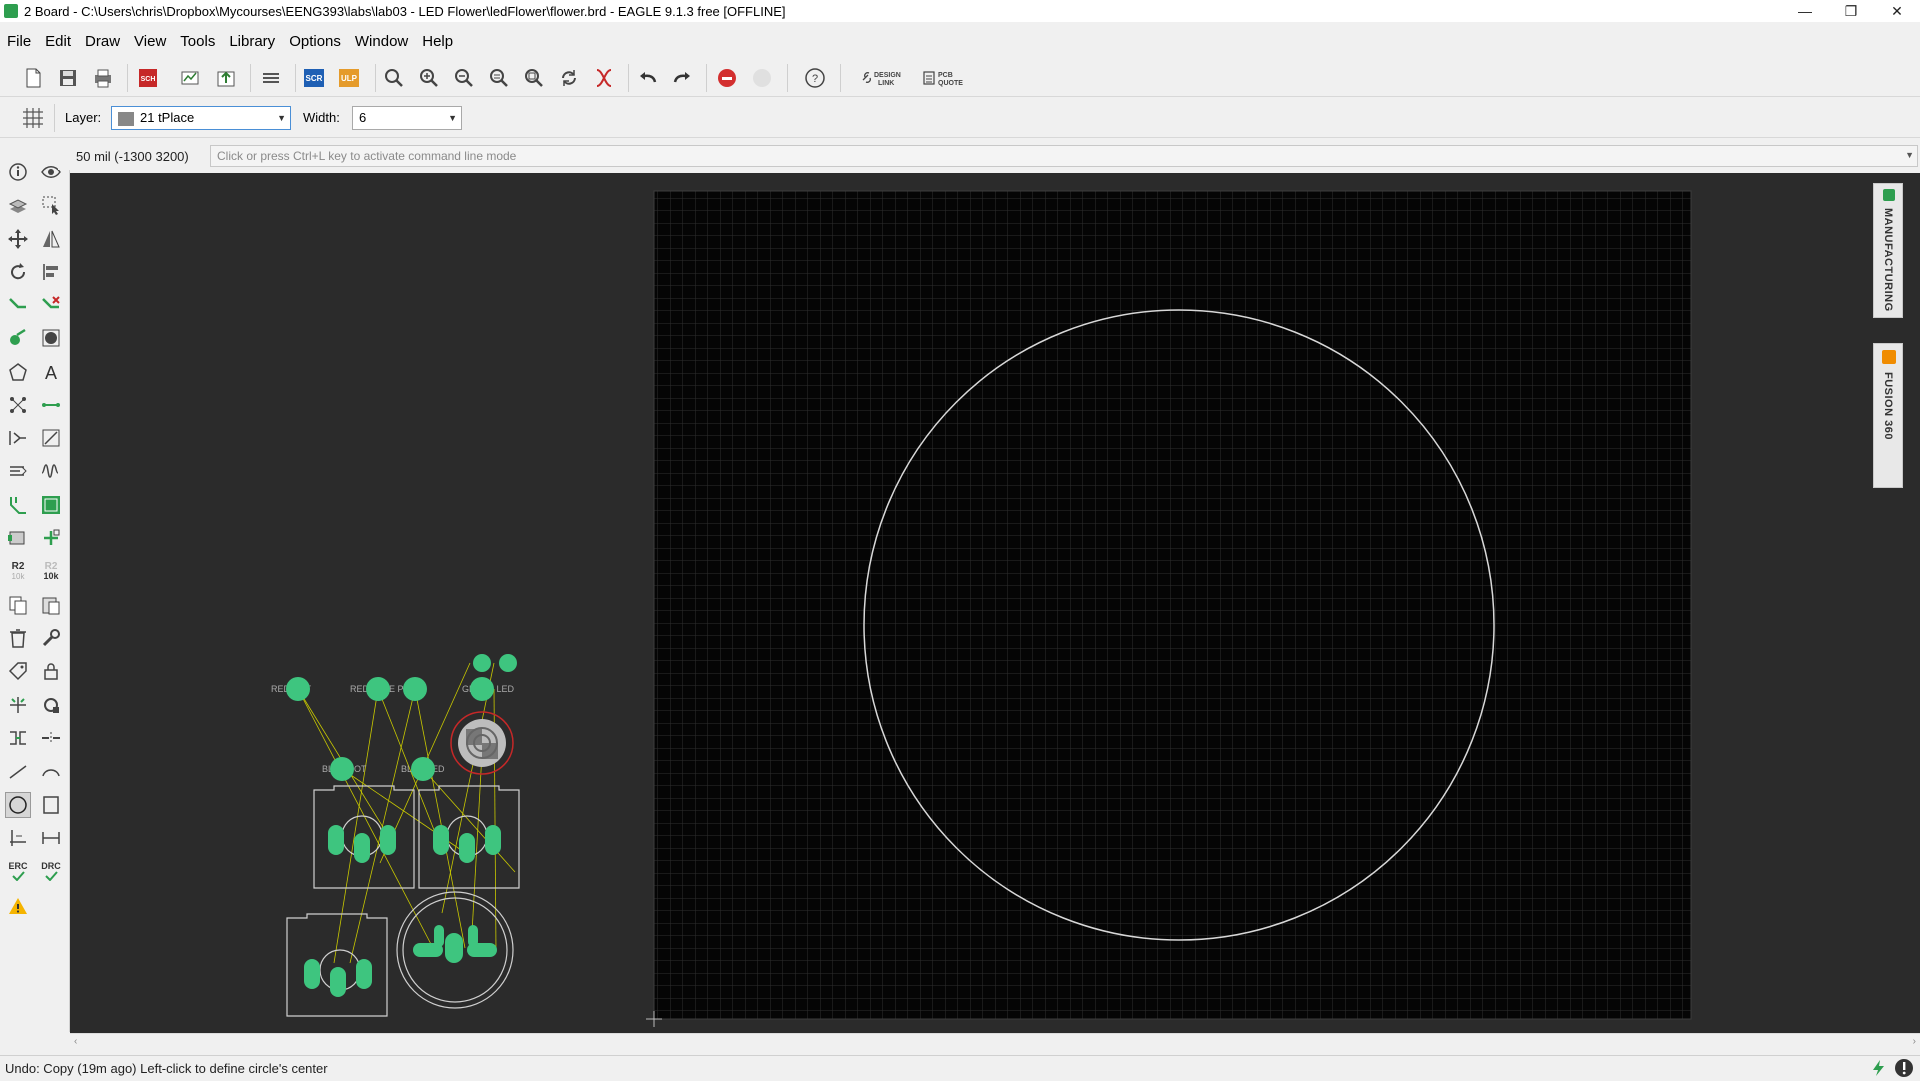  Describe the element at coordinates (381, 41) in the screenshot. I see `menu-window: Window` at that location.